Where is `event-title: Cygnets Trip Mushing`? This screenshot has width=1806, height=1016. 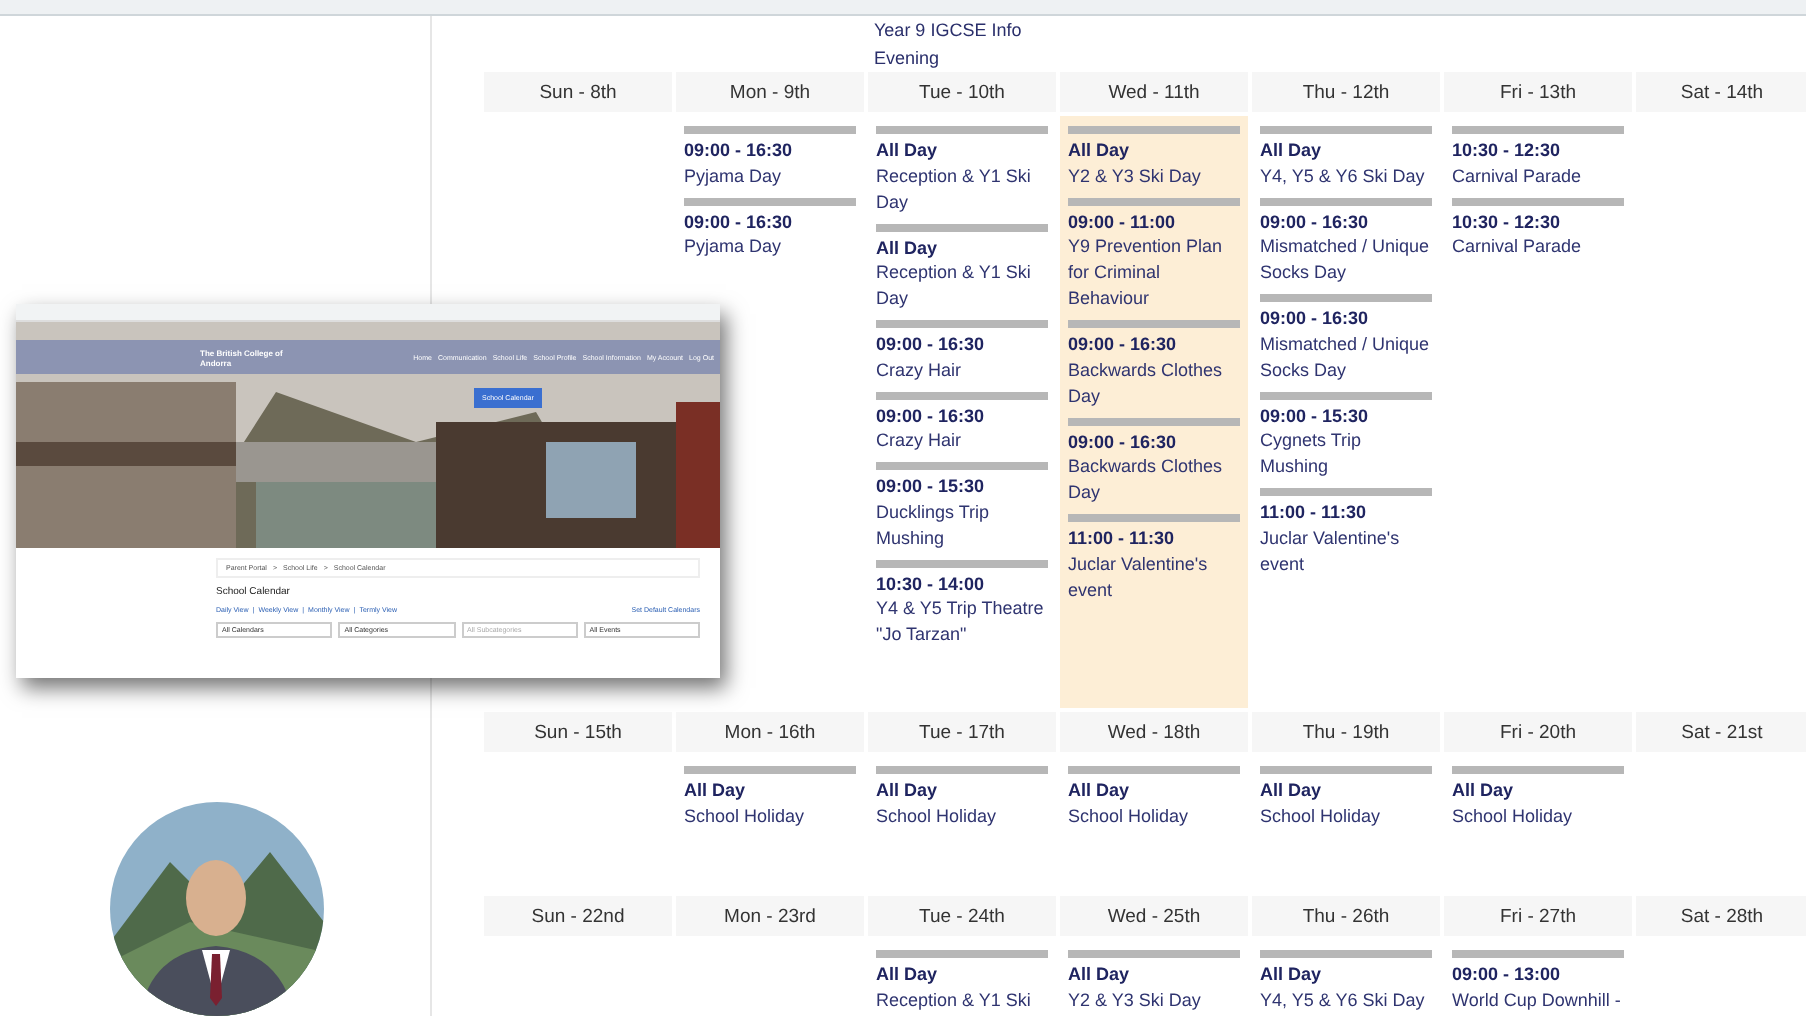 event-title: Cygnets Trip Mushing is located at coordinates (1346, 454).